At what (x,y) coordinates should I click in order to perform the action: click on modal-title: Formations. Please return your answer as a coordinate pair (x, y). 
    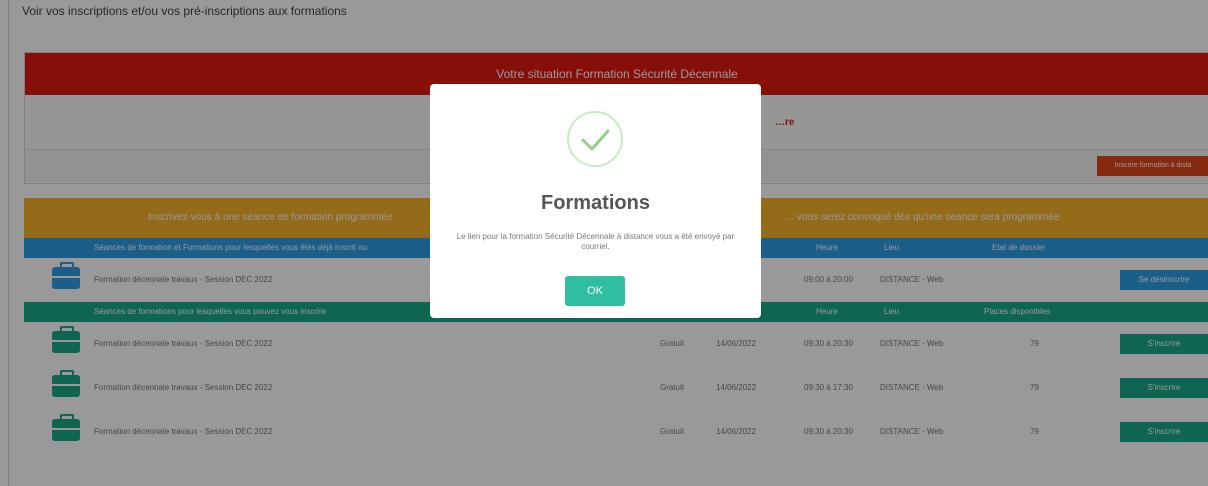
    Looking at the image, I should click on (595, 203).